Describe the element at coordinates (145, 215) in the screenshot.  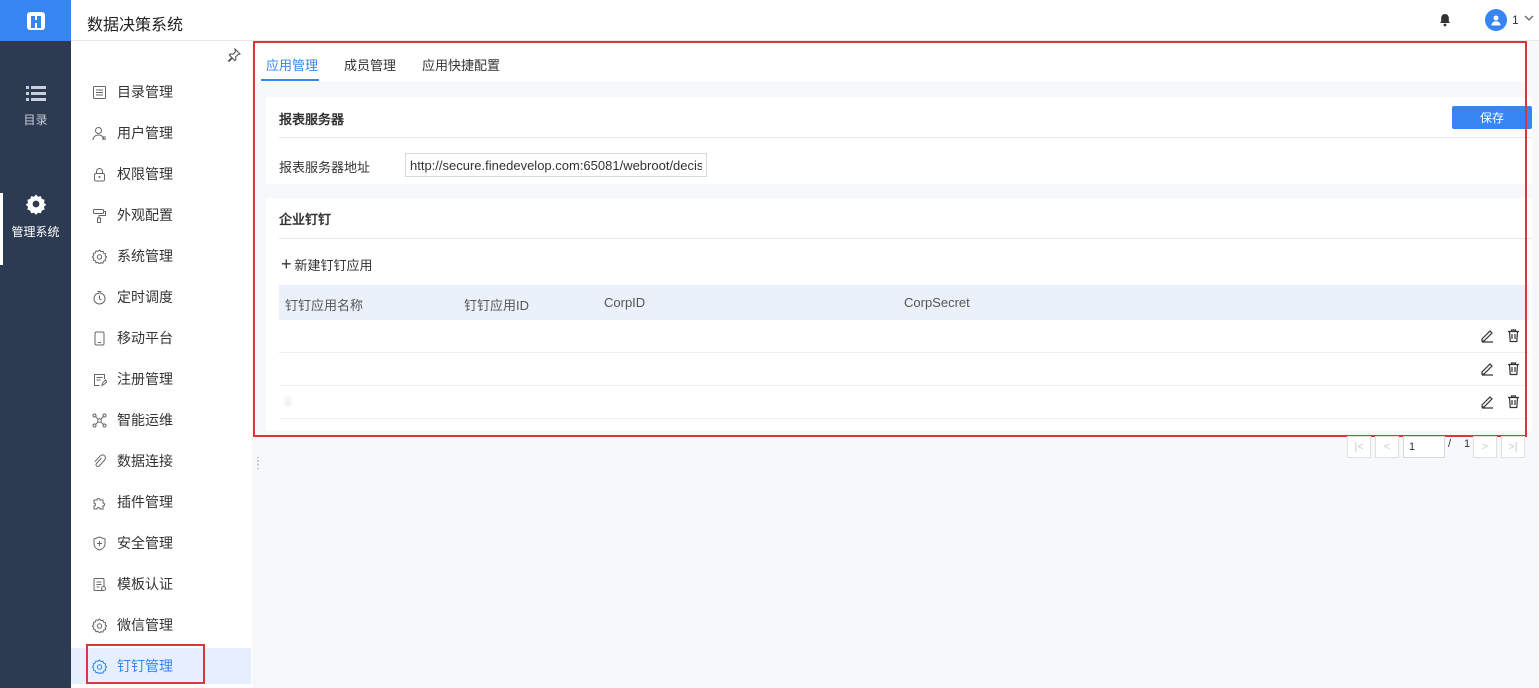
I see `sidebar-item-label: 外观配置` at that location.